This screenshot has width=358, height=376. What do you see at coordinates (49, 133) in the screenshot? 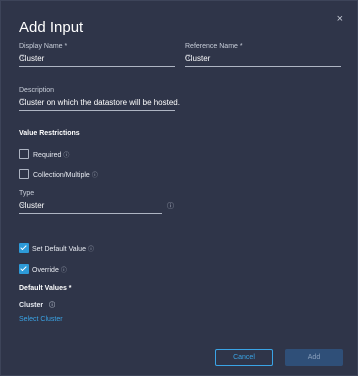
I see `value-restrictions-heading: Value Restrictions` at bounding box center [49, 133].